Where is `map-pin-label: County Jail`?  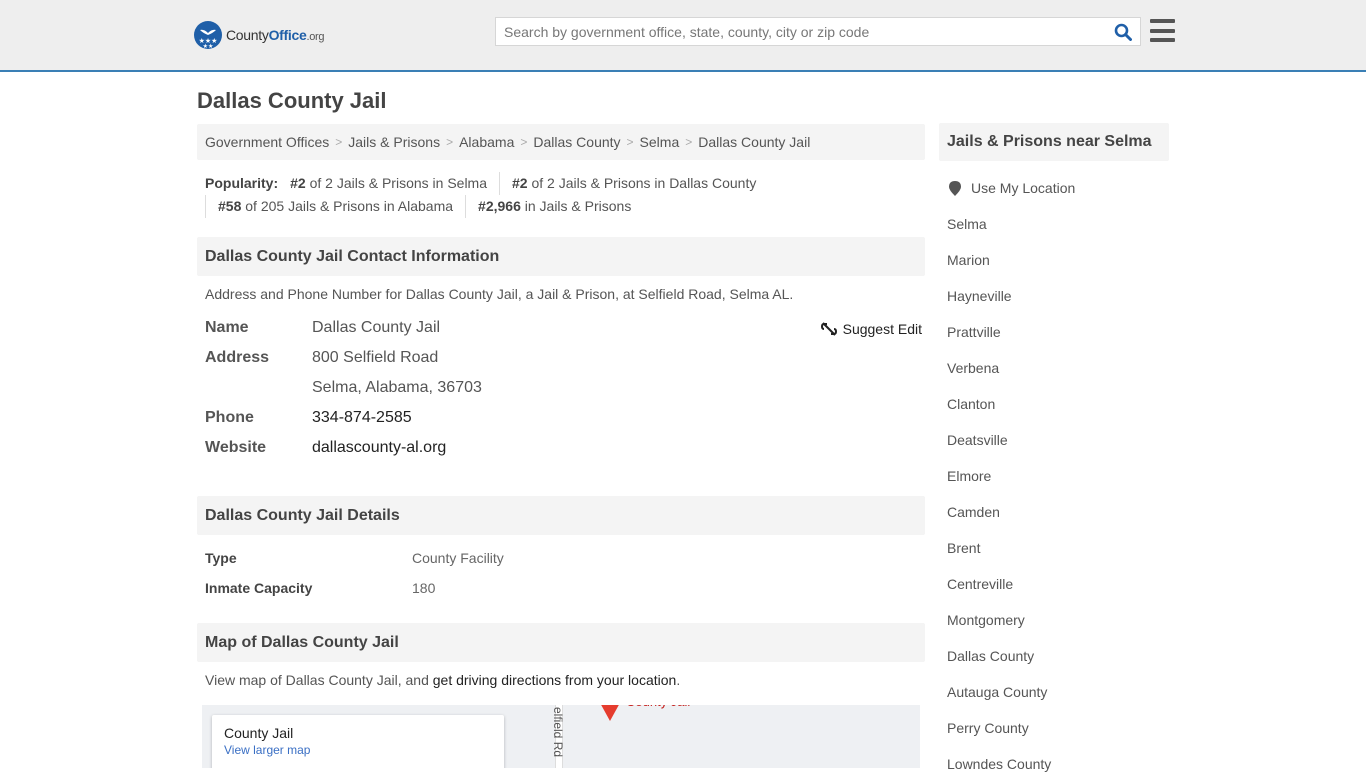 map-pin-label: County Jail is located at coordinates (658, 707).